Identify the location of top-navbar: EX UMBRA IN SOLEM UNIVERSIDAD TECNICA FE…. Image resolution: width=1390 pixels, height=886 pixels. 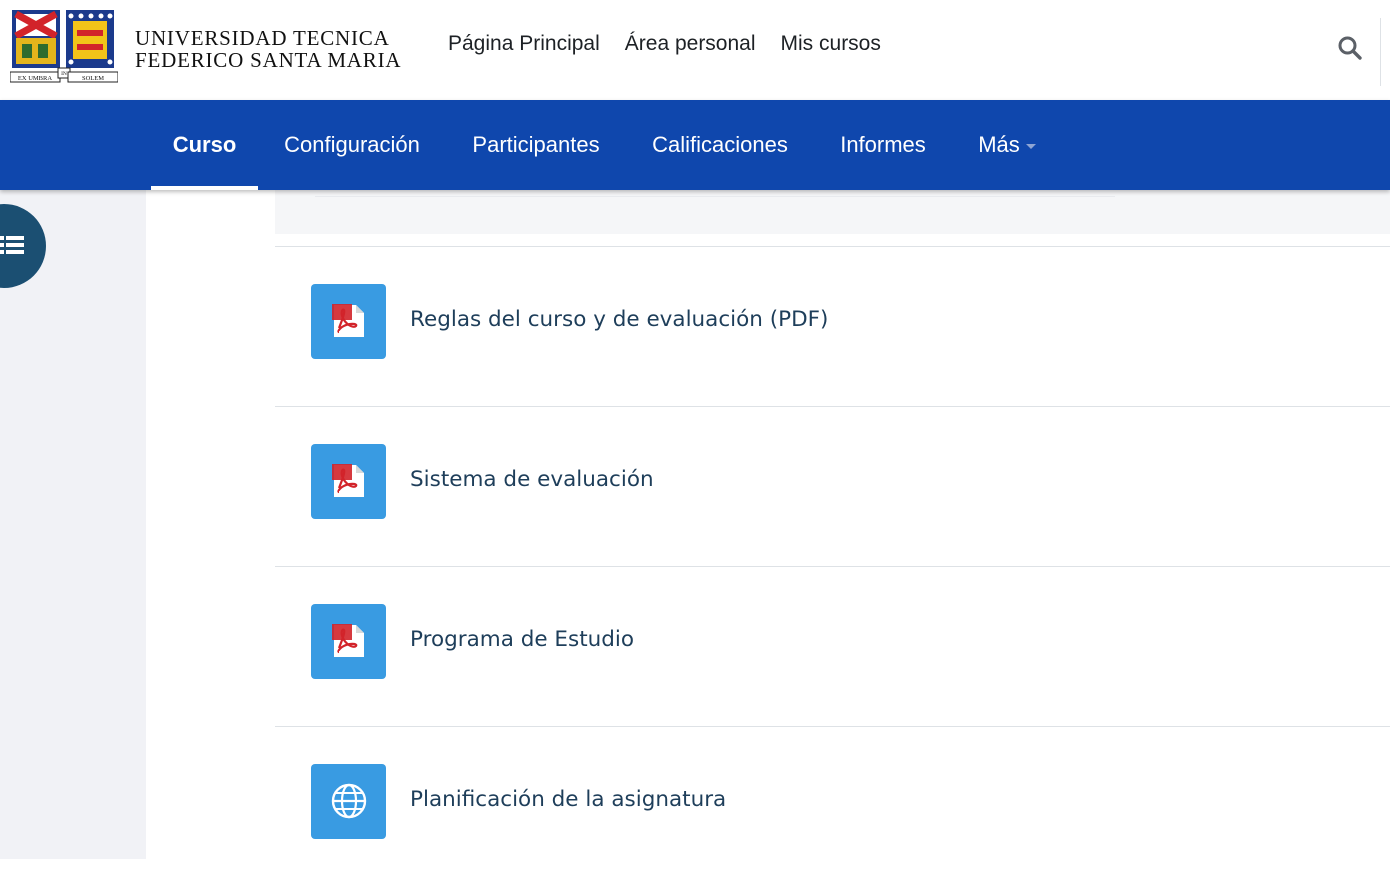
(695, 50).